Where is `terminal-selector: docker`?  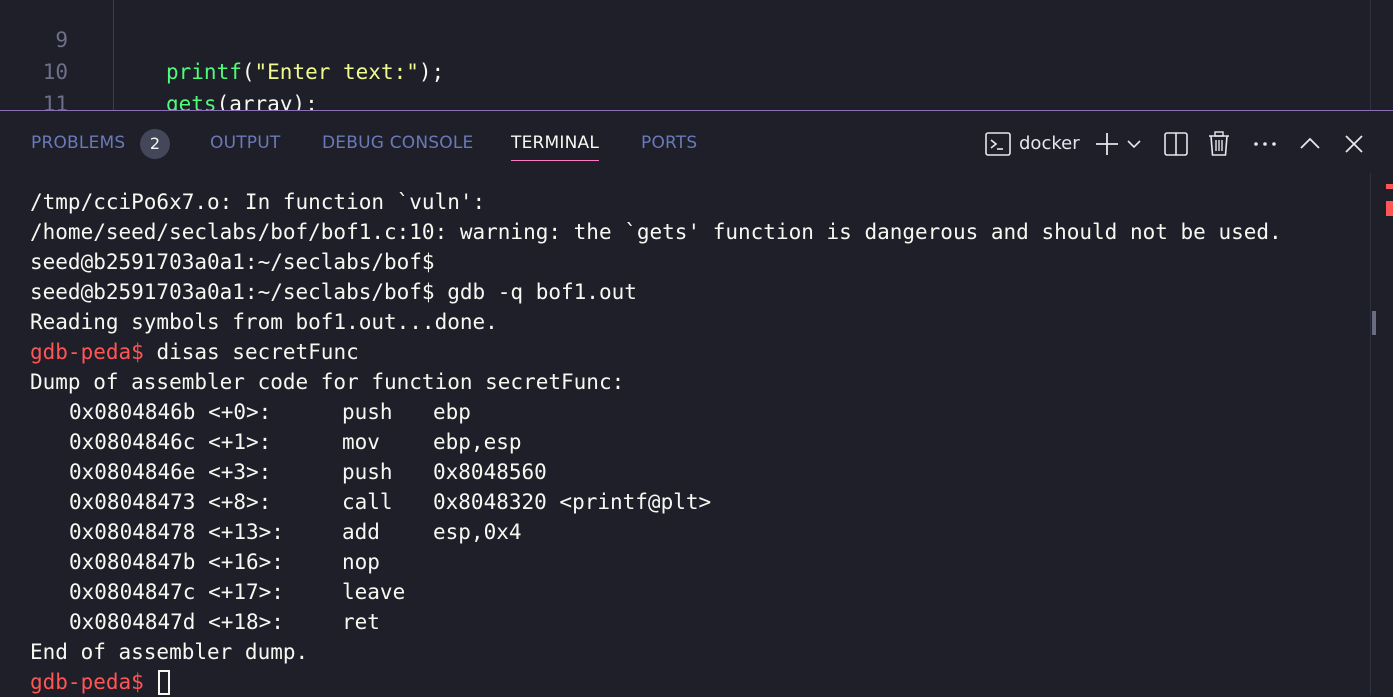
terminal-selector: docker is located at coordinates (1032, 144).